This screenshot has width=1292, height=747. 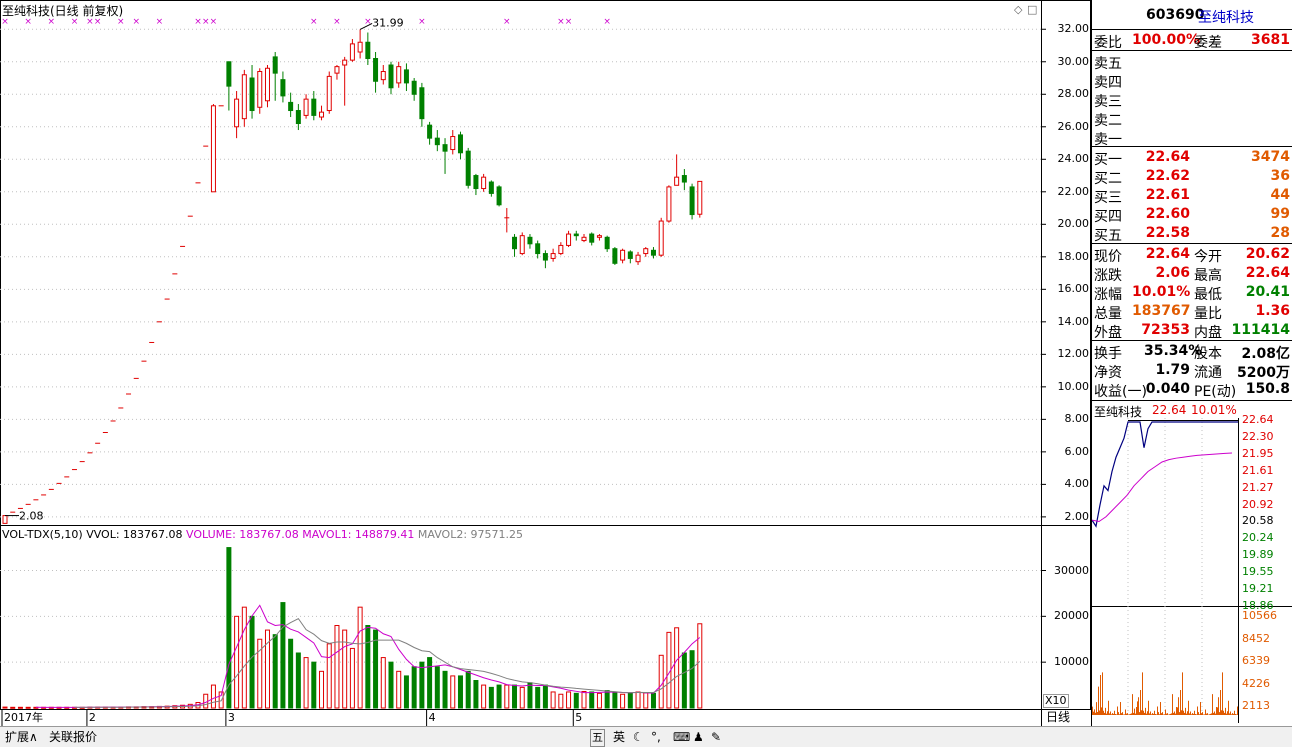 What do you see at coordinates (597, 738) in the screenshot?
I see `ime-five-icon: 五` at bounding box center [597, 738].